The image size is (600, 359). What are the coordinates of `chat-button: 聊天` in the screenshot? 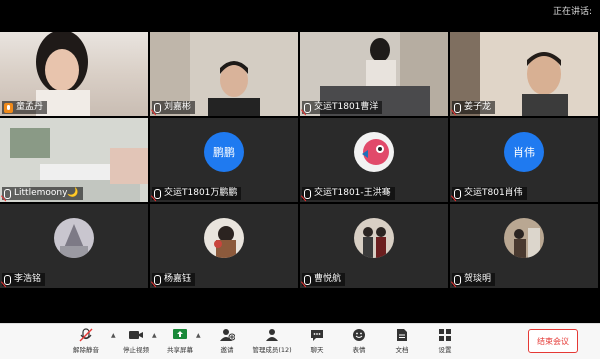 It's located at (317, 340).